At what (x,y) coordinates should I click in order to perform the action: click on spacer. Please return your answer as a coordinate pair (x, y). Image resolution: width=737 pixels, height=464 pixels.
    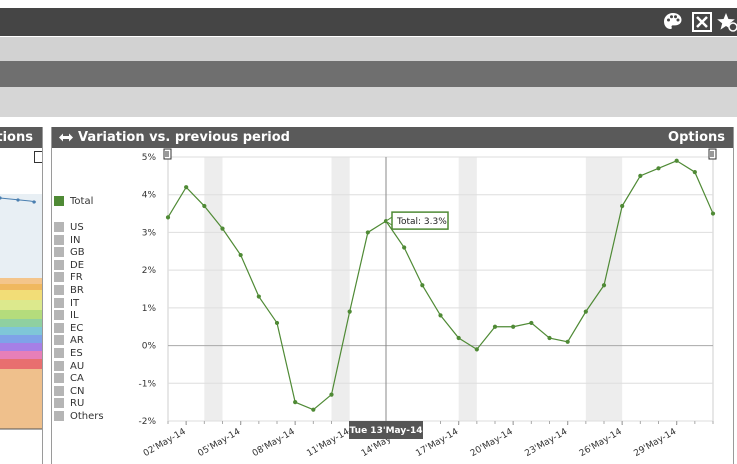
    Looking at the image, I should click on (368, 122).